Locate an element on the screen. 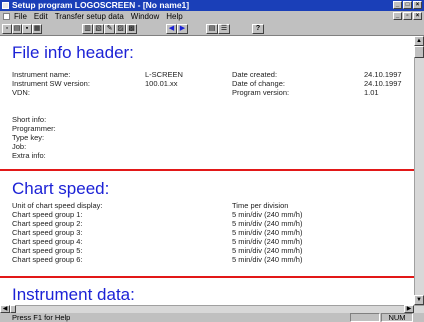 This screenshot has width=424, height=322. instrument-data-title: Instrument data: is located at coordinates (73, 294).